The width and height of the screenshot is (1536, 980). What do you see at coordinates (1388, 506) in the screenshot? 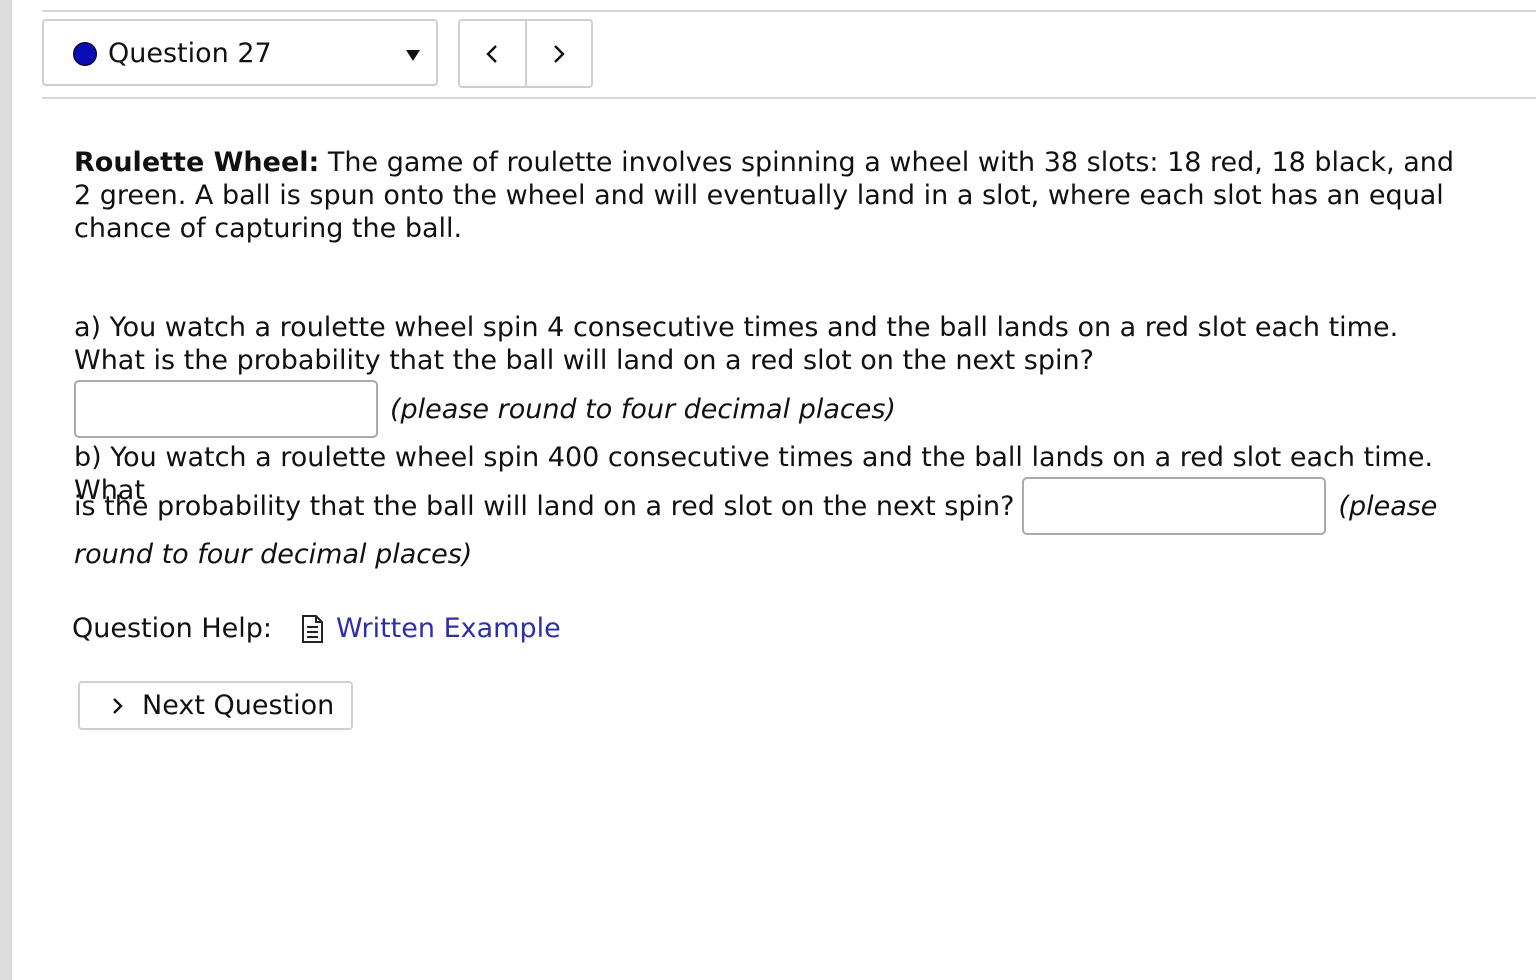
I see `part-b-hint-start: (please` at bounding box center [1388, 506].